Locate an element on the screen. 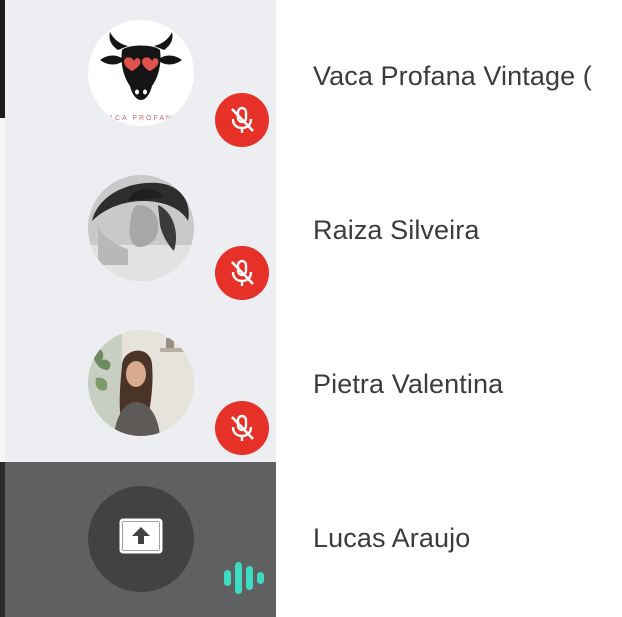 The width and height of the screenshot is (622, 617). screen-share-icon is located at coordinates (141, 536).